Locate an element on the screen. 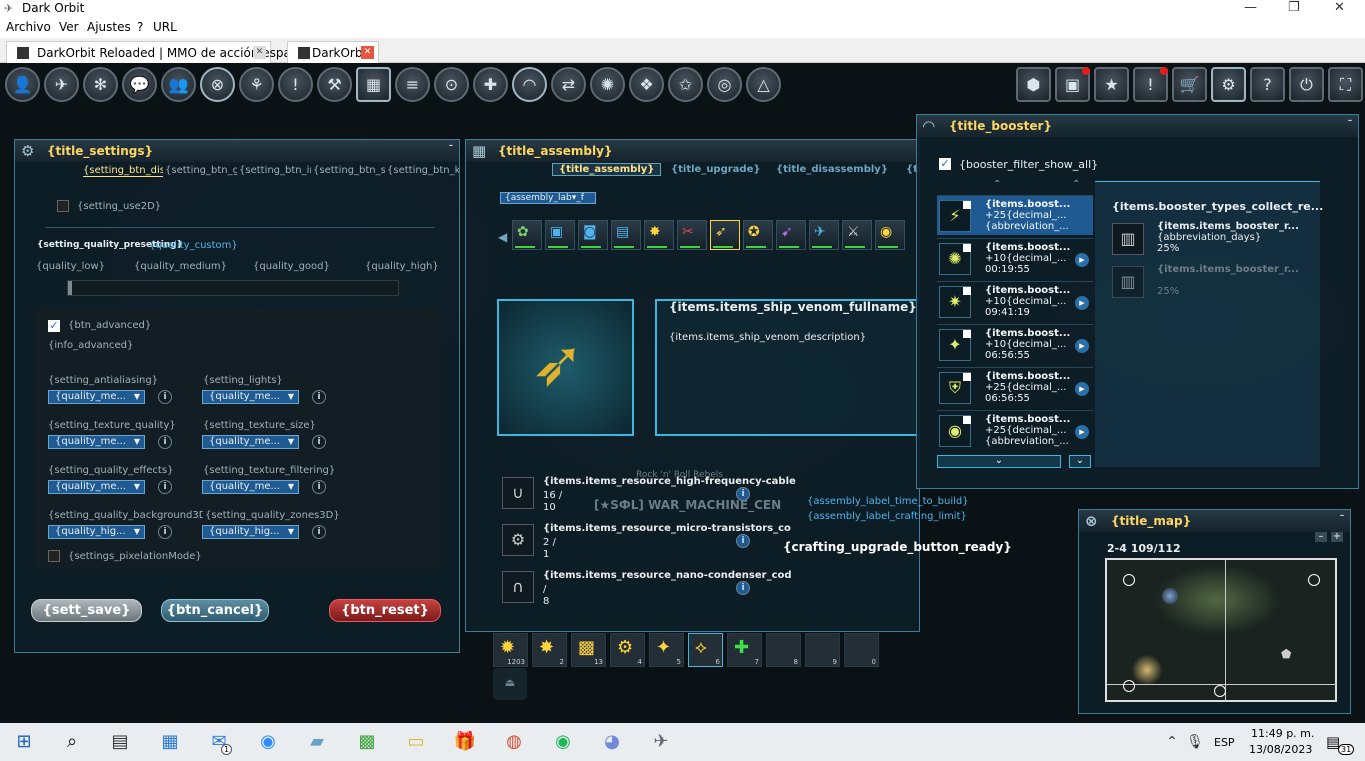 The width and height of the screenshot is (1365, 761). quick-slot: ▩ 13 is located at coordinates (588, 650).